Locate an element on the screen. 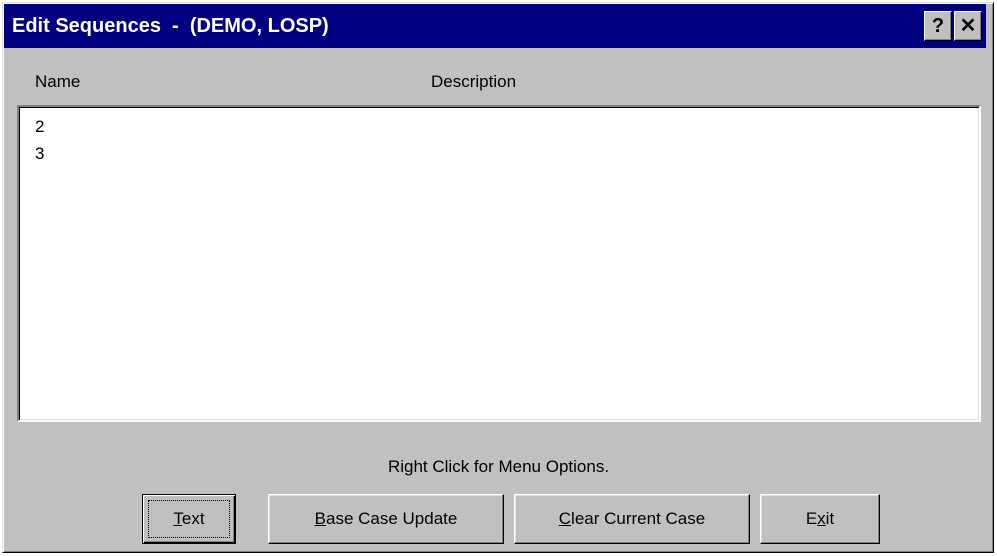  base-case-update-label: ase Case Update is located at coordinates (391, 518).